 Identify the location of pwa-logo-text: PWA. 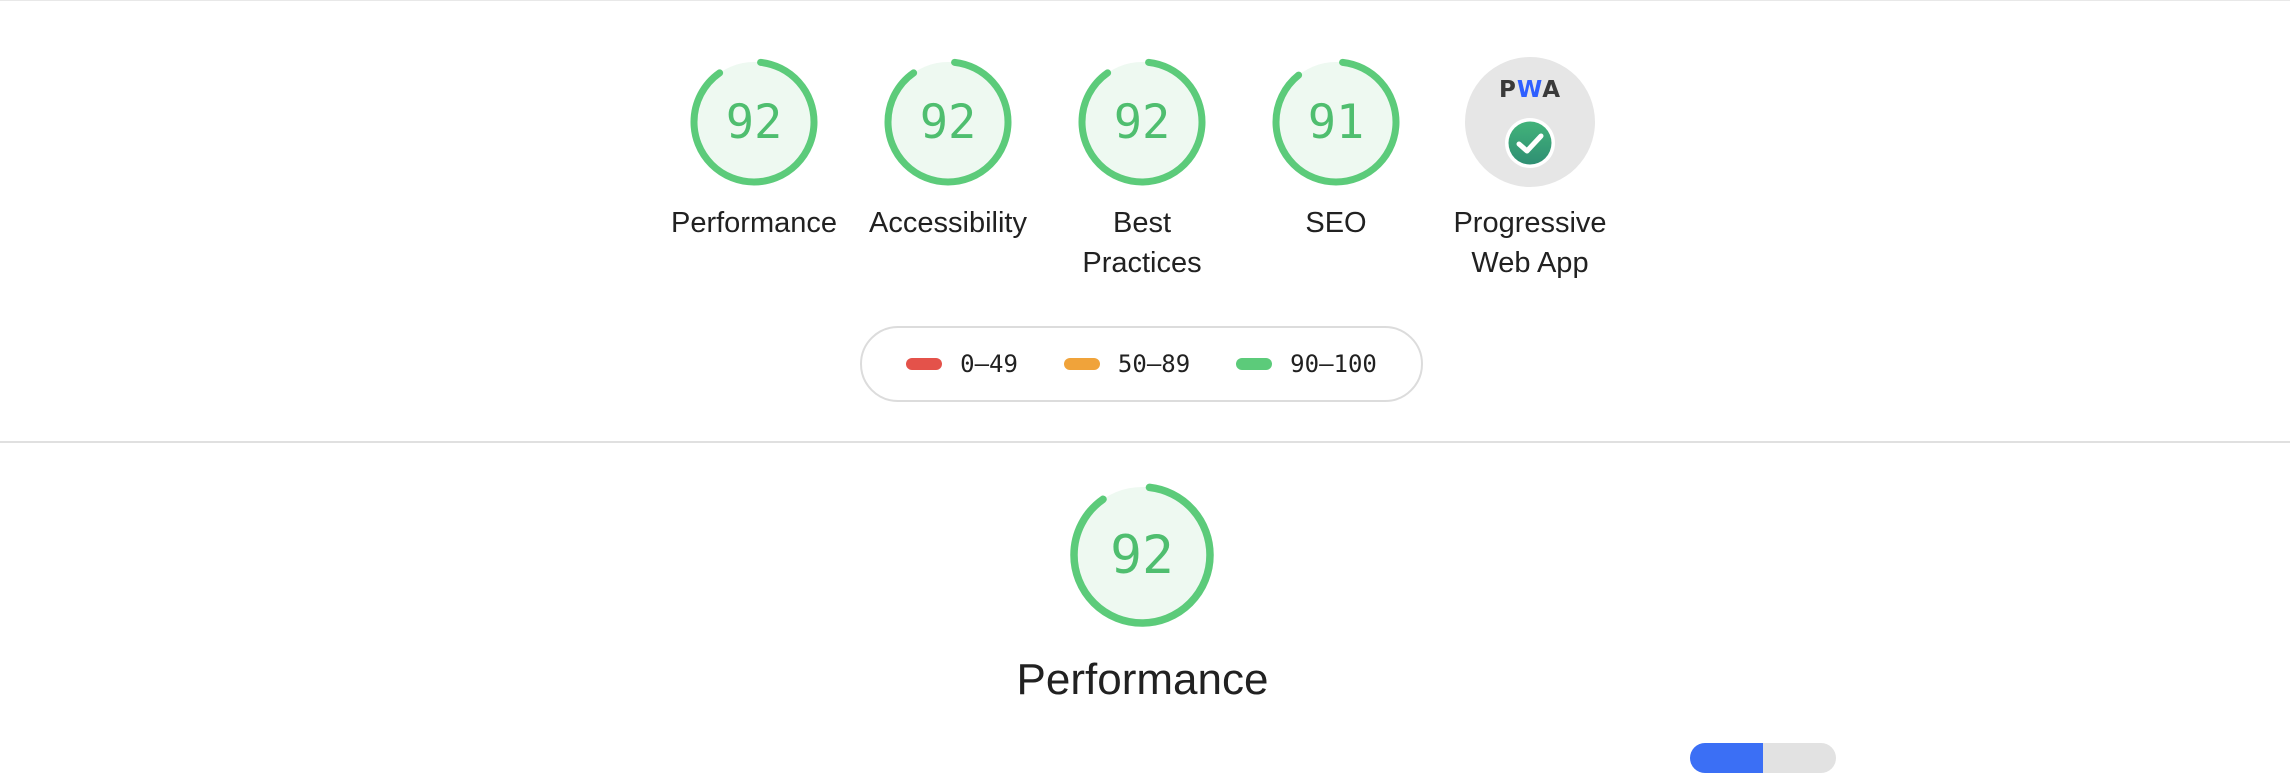
(1529, 90).